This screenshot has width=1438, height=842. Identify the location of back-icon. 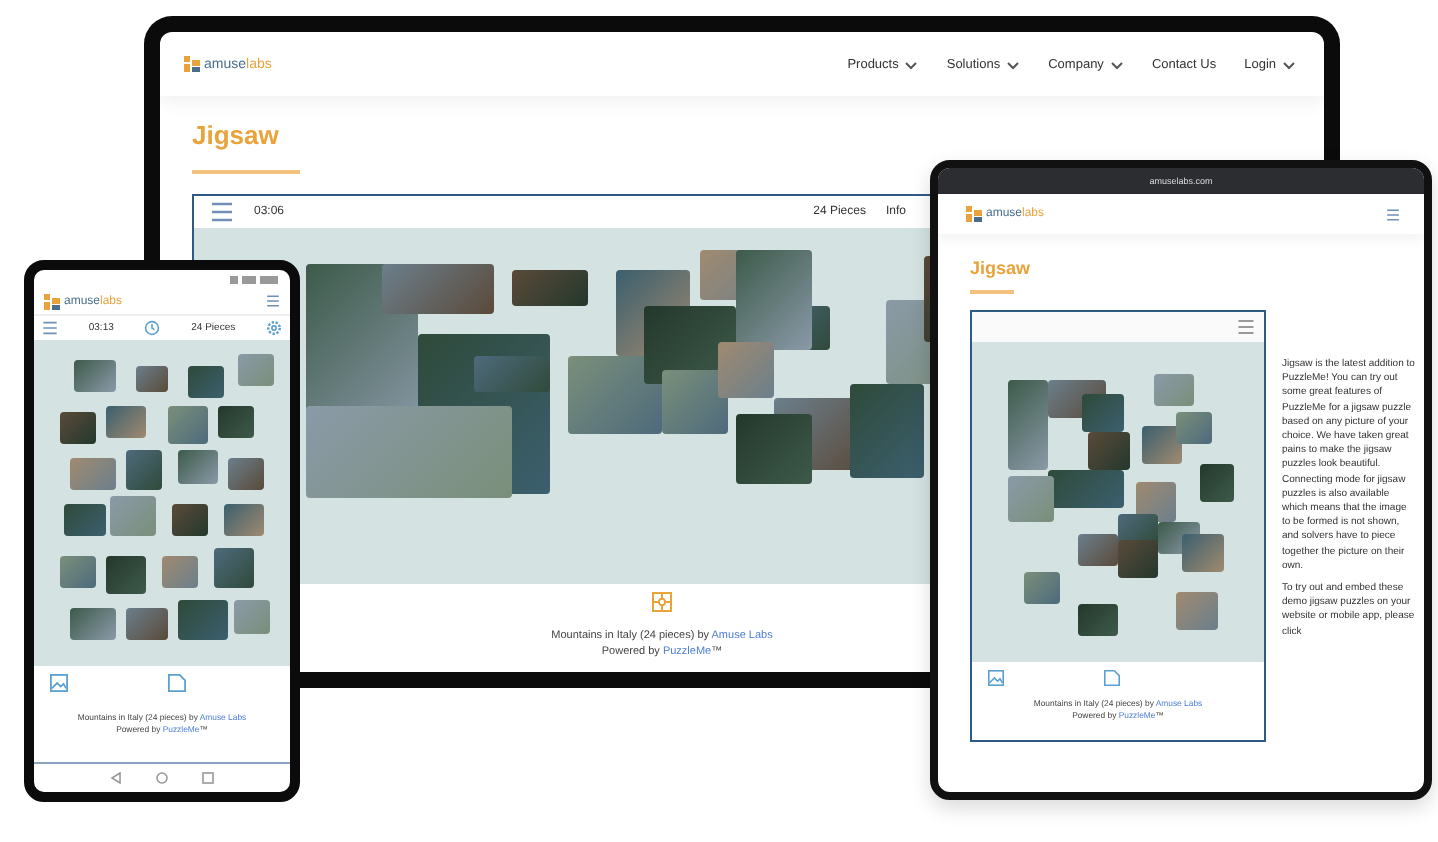
(116, 778).